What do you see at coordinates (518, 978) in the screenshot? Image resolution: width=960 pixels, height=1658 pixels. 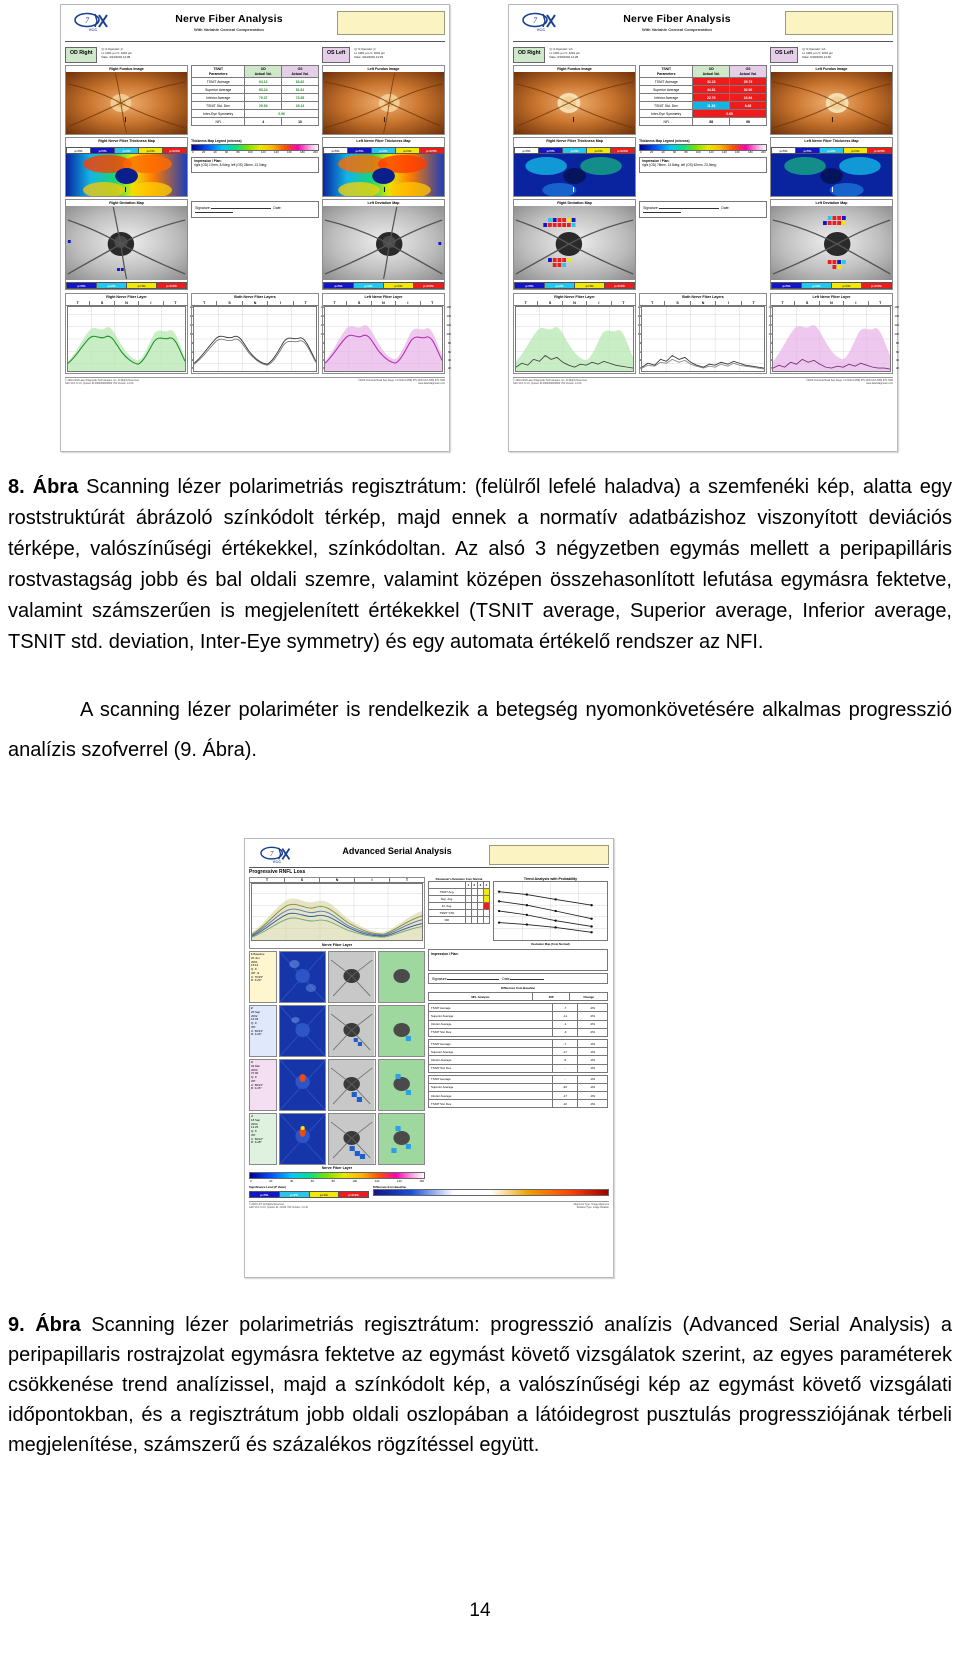 I see `asa-signature-box: Signature: Date:` at bounding box center [518, 978].